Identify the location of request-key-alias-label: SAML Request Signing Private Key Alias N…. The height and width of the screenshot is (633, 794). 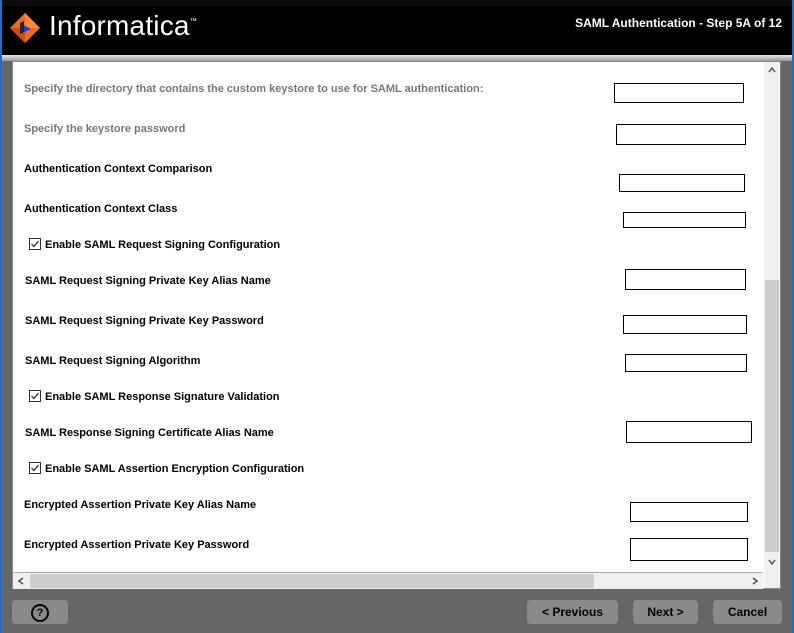
(148, 281).